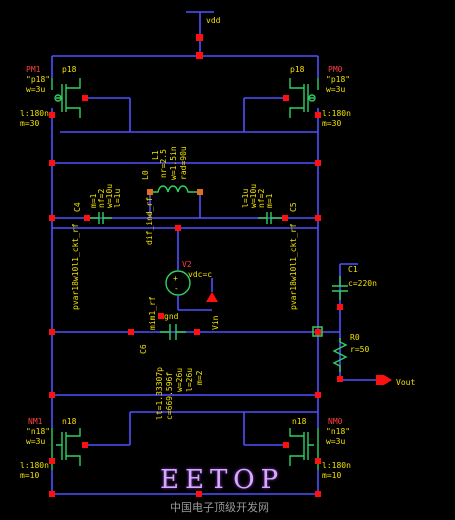  Describe the element at coordinates (35, 421) in the screenshot. I see `device-name: NM1` at that location.